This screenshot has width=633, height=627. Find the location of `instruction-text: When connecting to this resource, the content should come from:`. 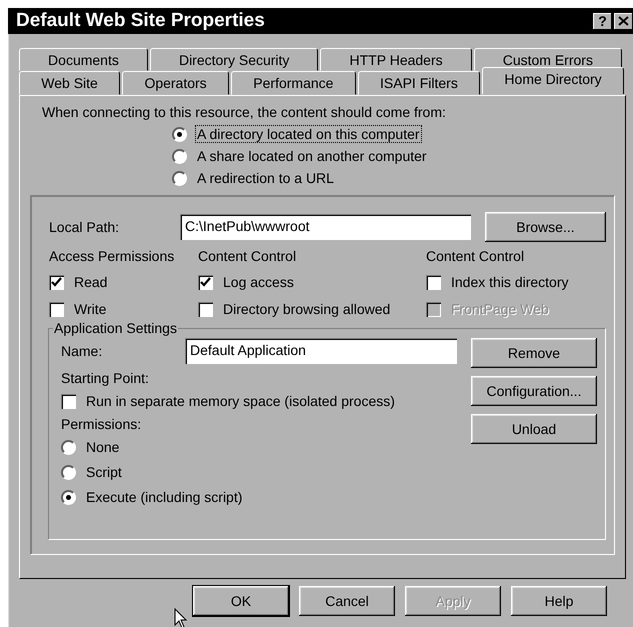

instruction-text: When connecting to this resource, the content should come from: is located at coordinates (244, 112).